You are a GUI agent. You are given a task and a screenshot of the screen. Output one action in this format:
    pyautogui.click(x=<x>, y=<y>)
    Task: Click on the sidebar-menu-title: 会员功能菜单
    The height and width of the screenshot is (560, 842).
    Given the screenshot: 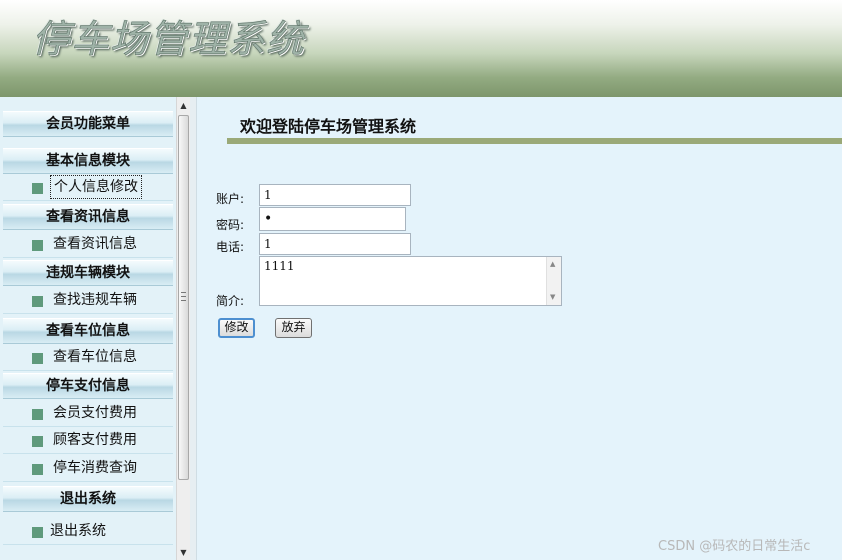 What is the action you would take?
    pyautogui.click(x=88, y=124)
    